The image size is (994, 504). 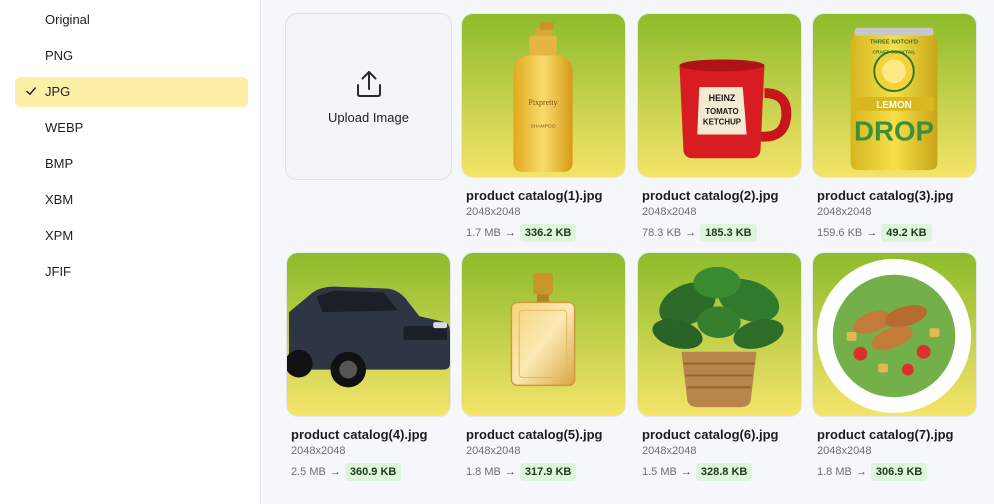 What do you see at coordinates (542, 127) in the screenshot?
I see `label-text: SHAMPOO` at bounding box center [542, 127].